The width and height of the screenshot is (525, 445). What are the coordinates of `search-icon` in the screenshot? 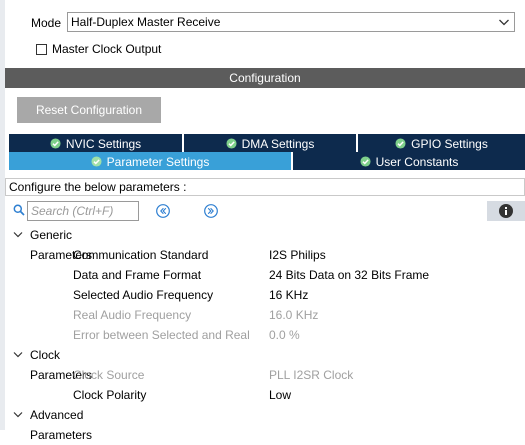 It's located at (19, 210).